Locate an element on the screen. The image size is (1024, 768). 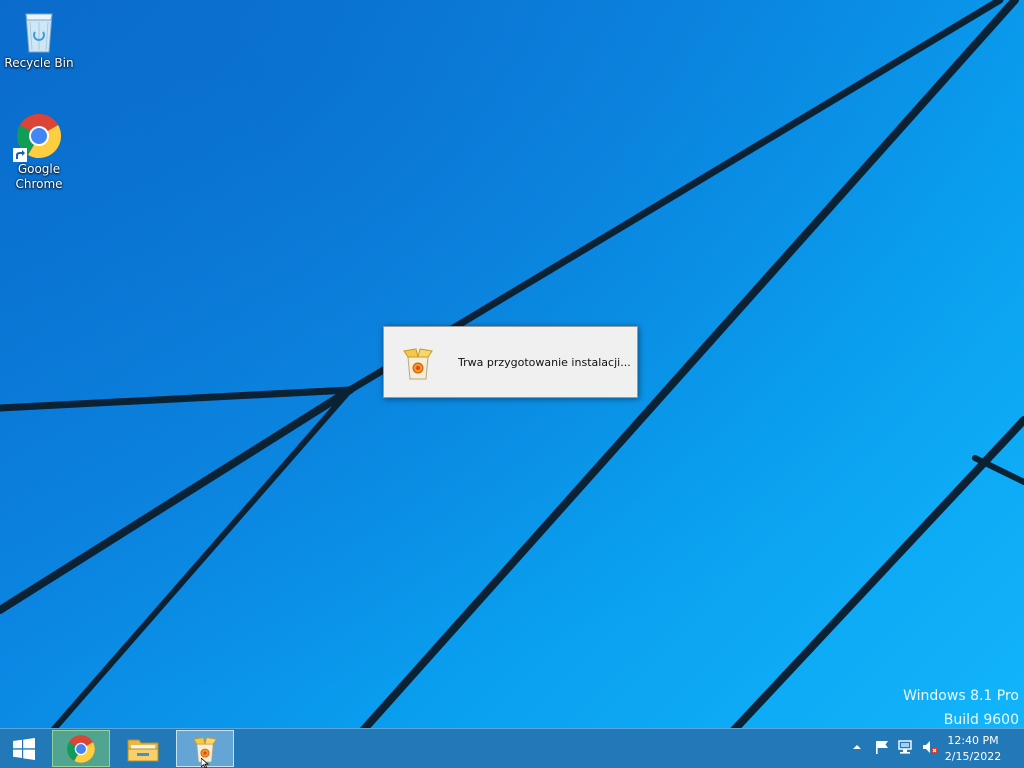
desktop-icon-label: Google Chrome is located at coordinates (39, 176).